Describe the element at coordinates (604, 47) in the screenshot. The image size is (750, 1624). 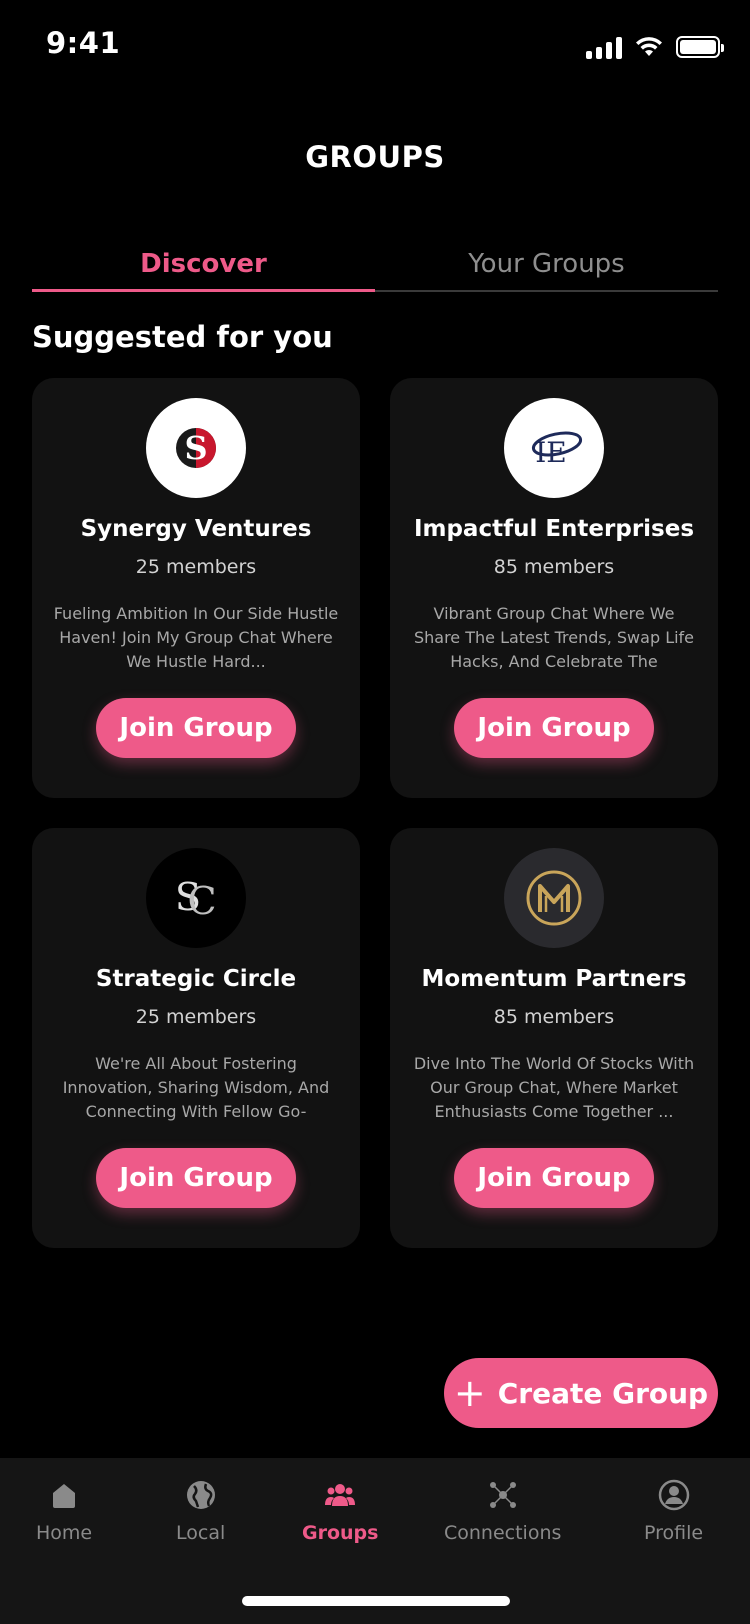
I see `signal-icon` at that location.